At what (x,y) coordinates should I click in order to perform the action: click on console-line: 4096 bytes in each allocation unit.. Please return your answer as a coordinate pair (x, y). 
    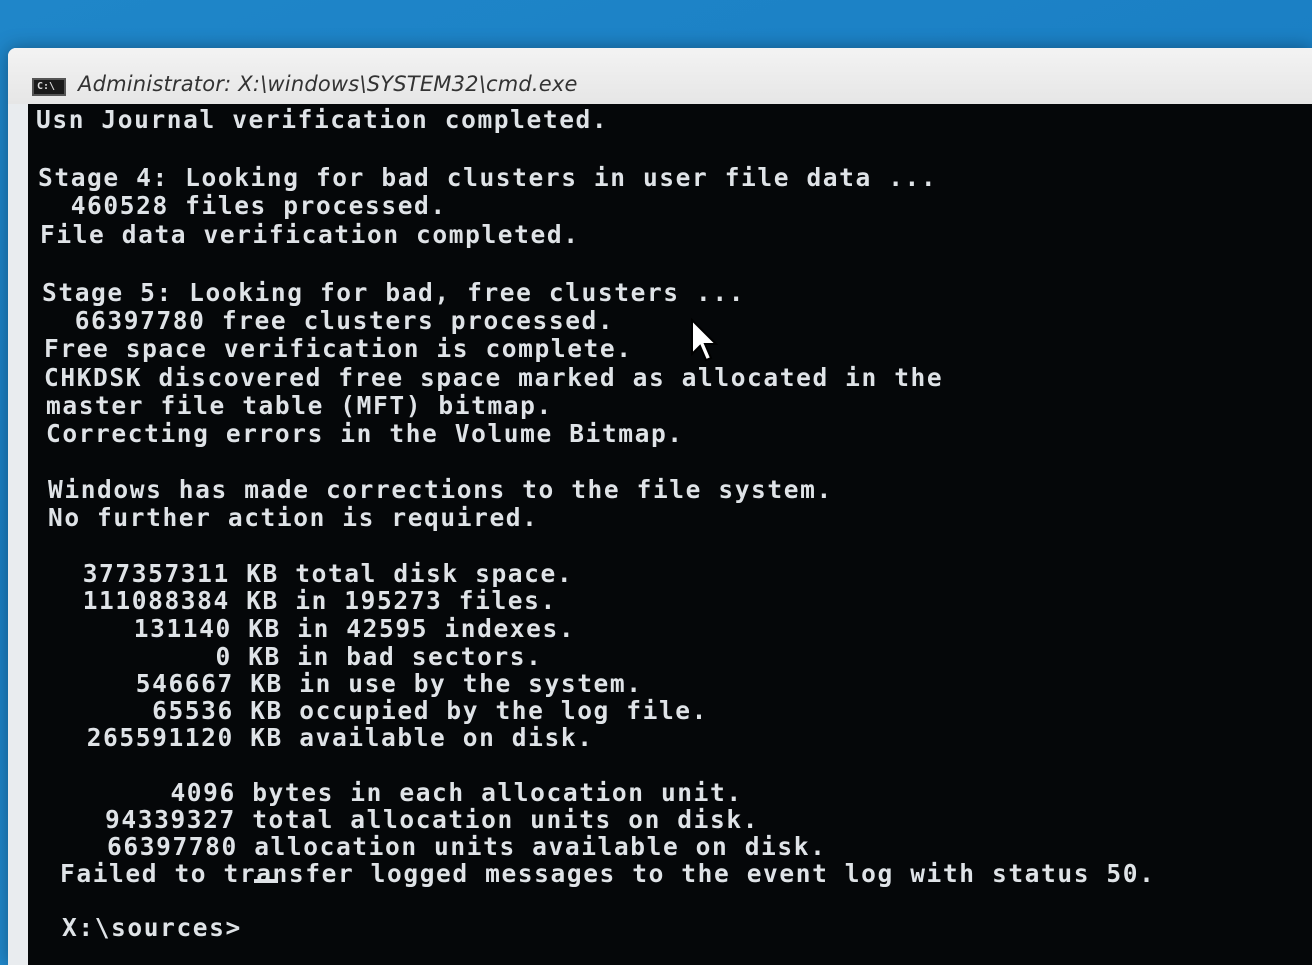
    Looking at the image, I should click on (399, 792).